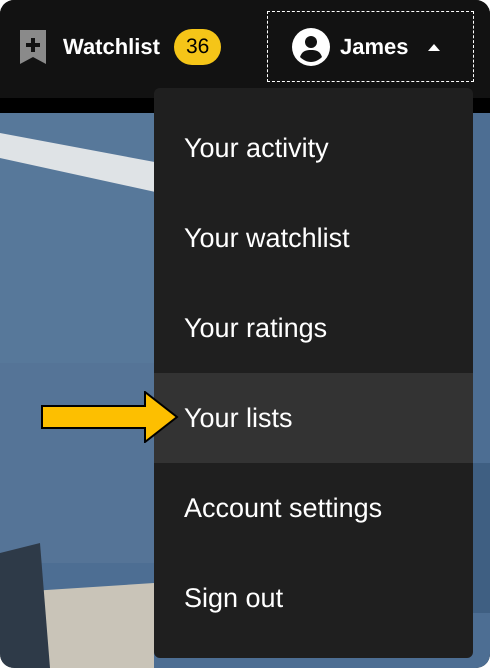 The image size is (490, 668). Describe the element at coordinates (121, 46) in the screenshot. I see `watchlist-button: Watchlist 36` at that location.